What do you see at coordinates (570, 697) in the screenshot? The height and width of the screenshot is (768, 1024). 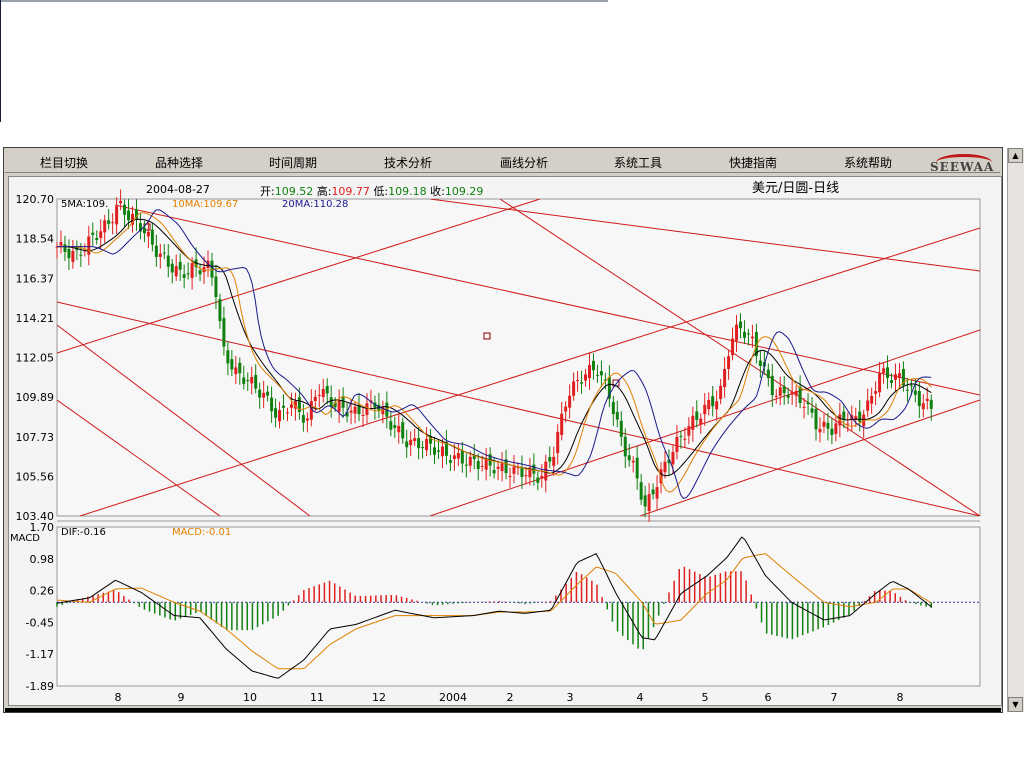 I see `x-tick-label: 3` at bounding box center [570, 697].